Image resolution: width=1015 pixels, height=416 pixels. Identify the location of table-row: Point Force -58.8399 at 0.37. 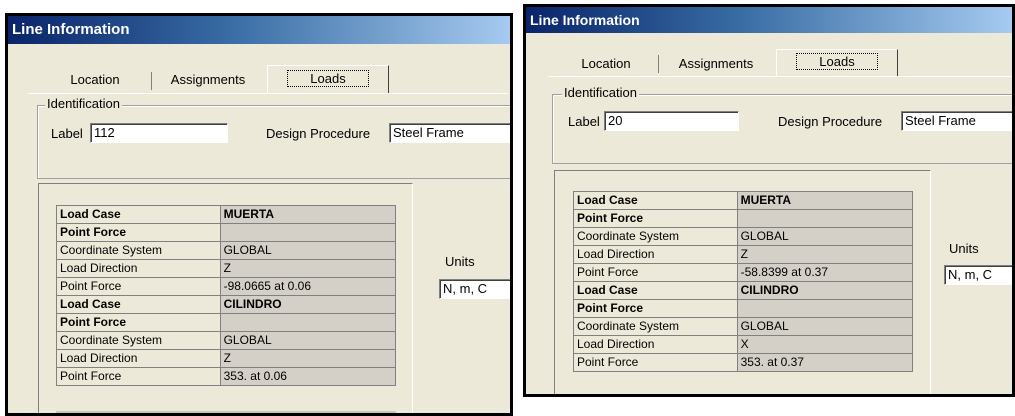
(743, 272).